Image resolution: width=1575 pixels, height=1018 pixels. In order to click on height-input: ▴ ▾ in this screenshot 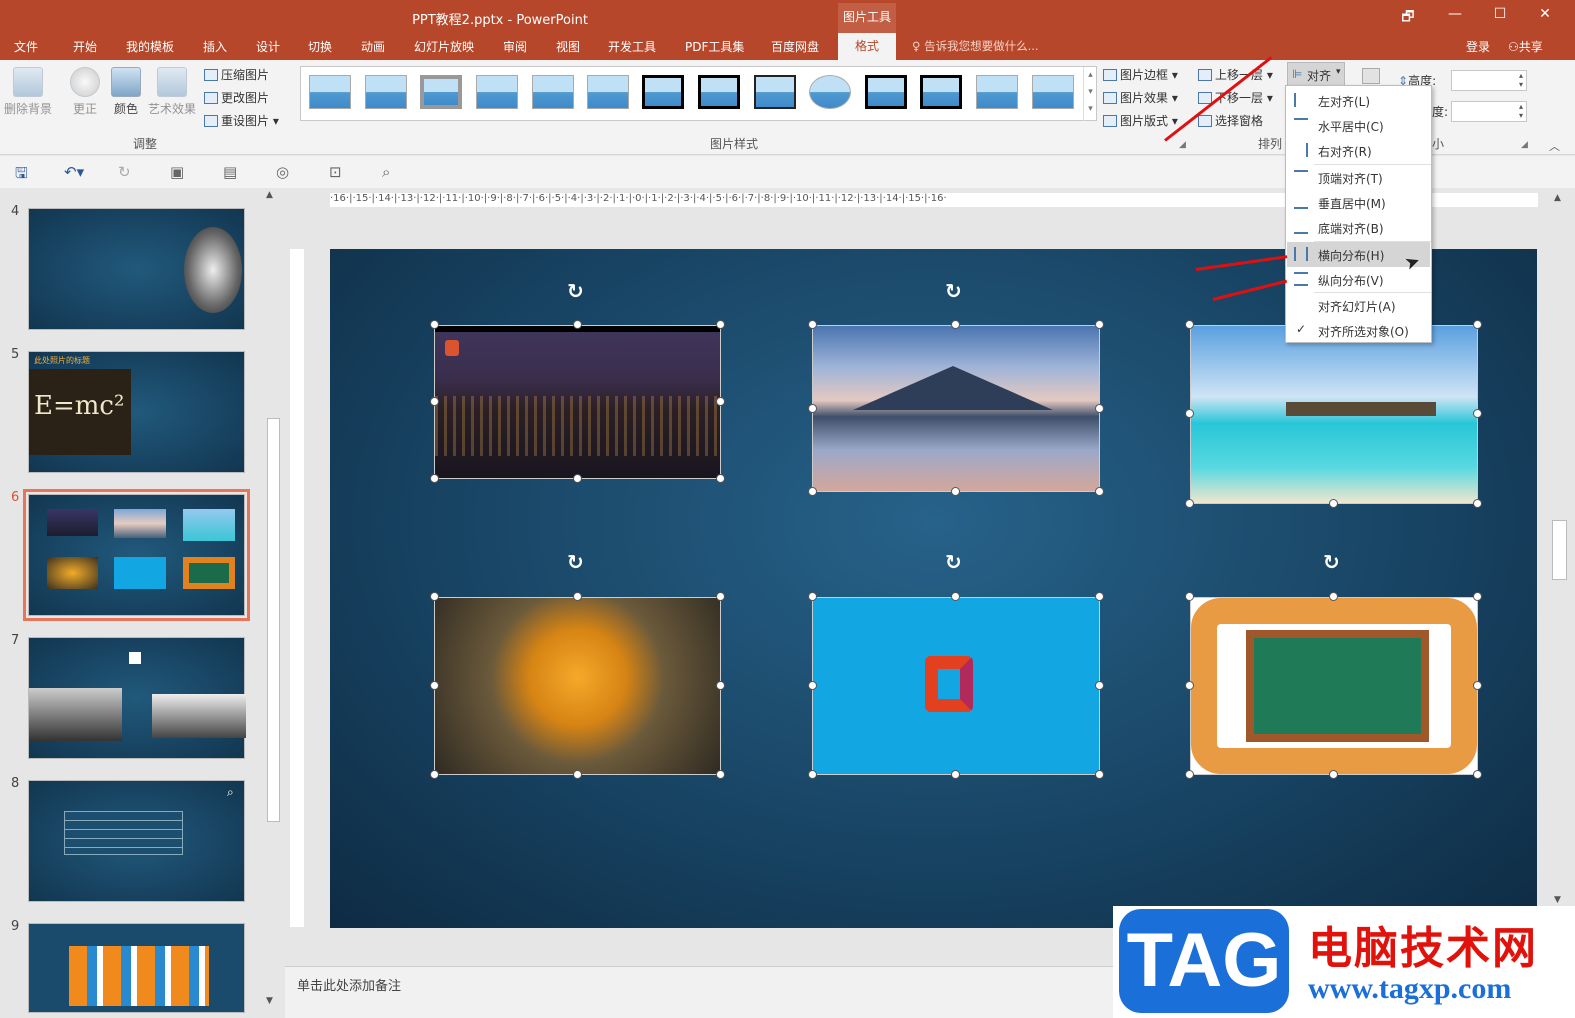, I will do `click(1489, 80)`.